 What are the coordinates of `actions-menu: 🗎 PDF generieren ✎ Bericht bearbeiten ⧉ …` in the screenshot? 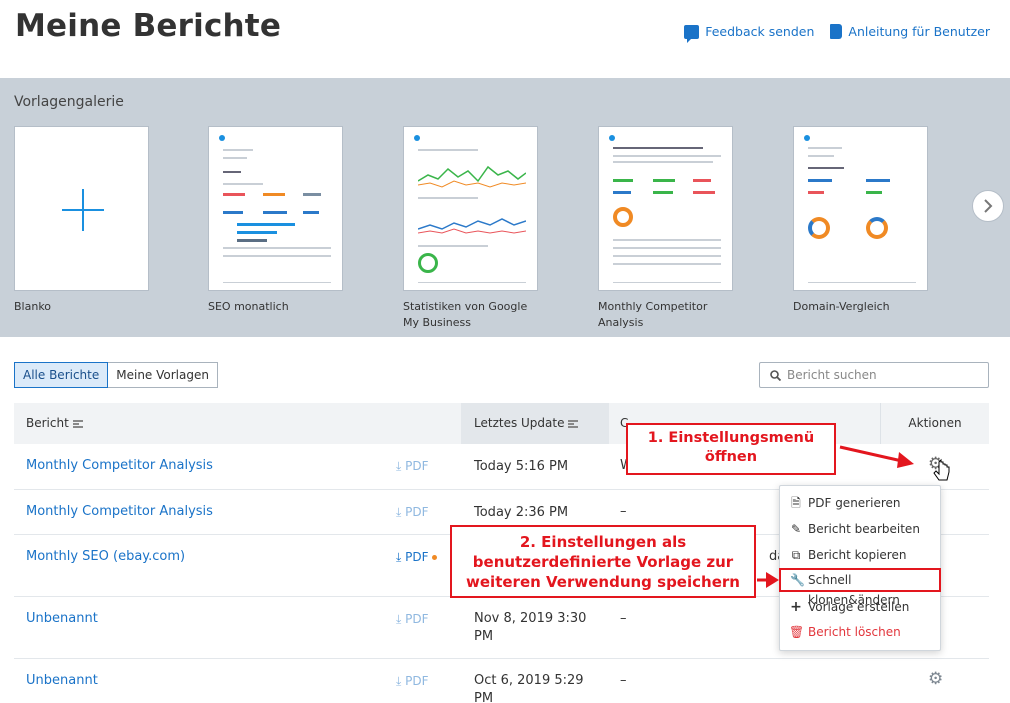 It's located at (860, 568).